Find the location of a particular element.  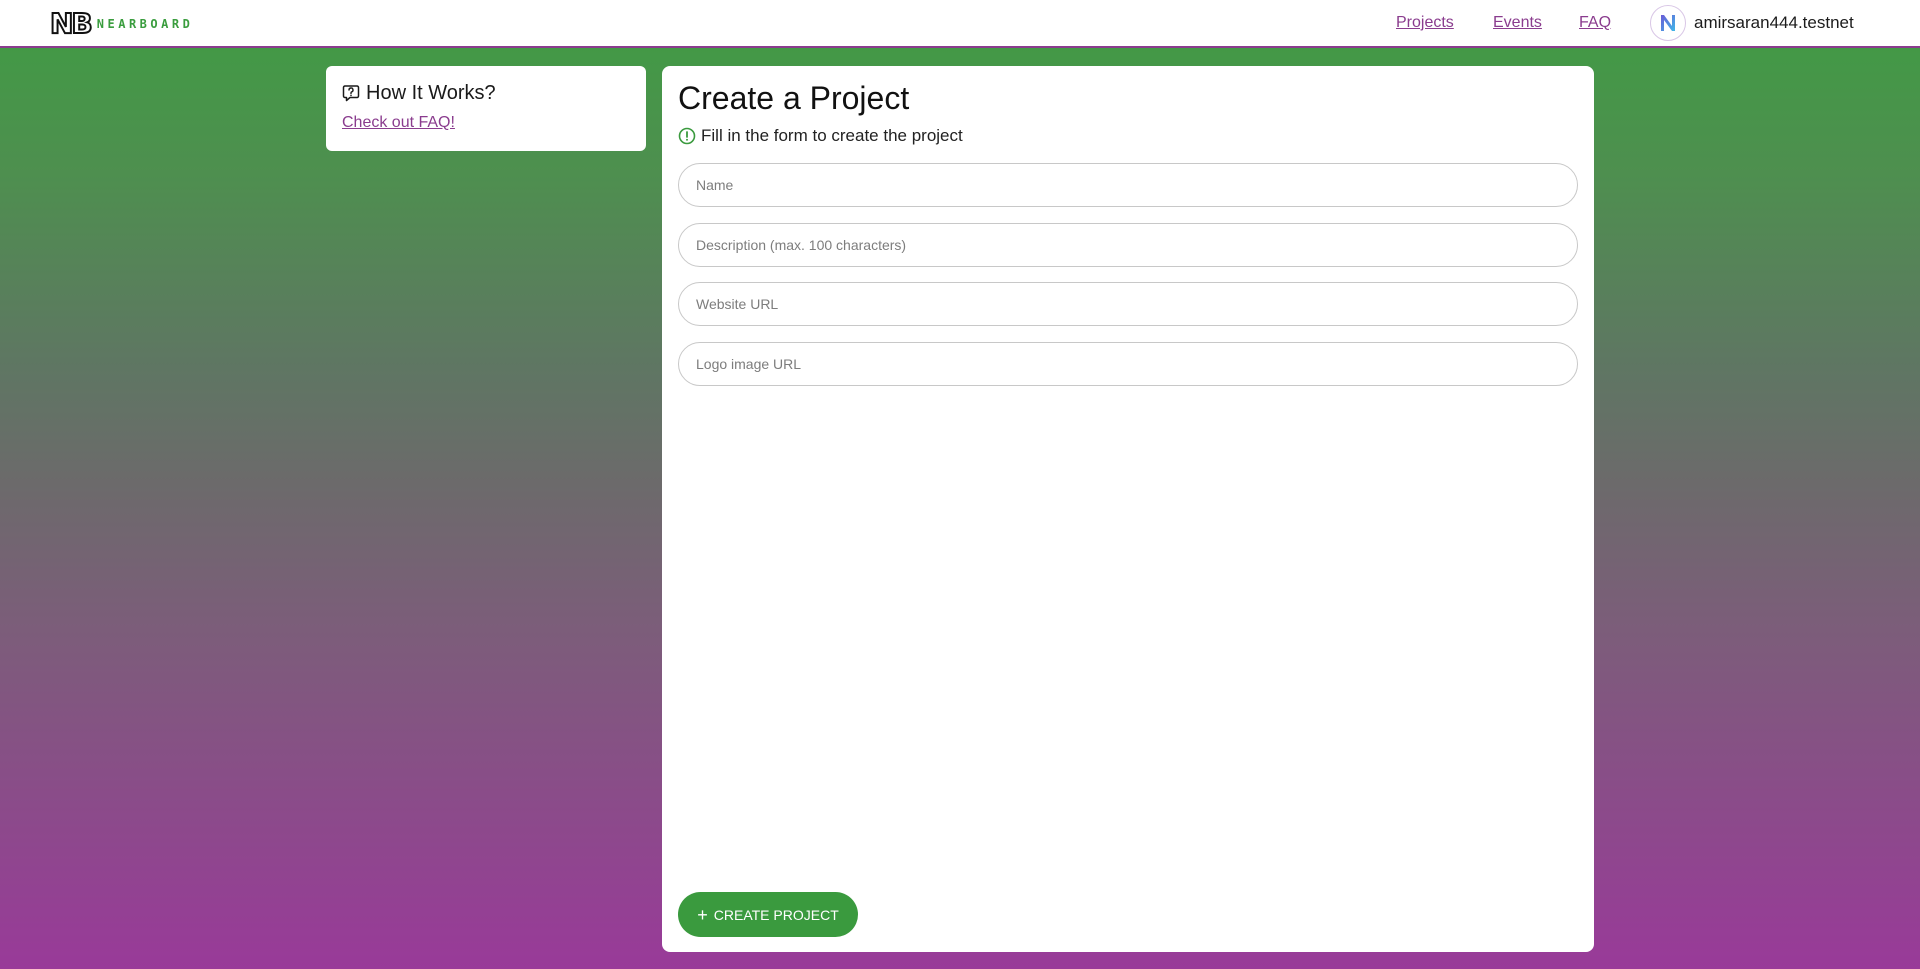

how-it-works-heading: How It Works? is located at coordinates (486, 93).